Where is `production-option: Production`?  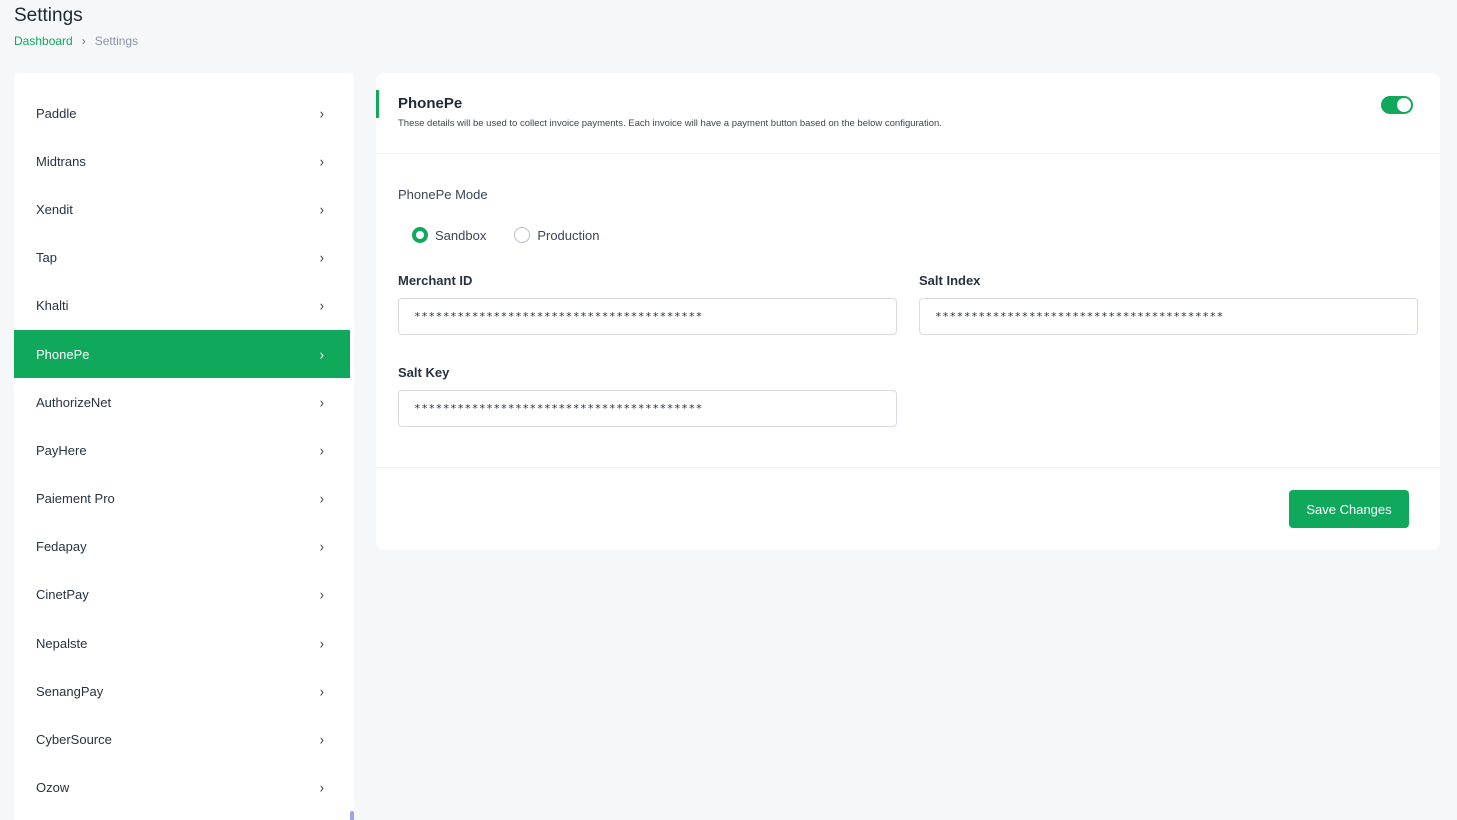 production-option: Production is located at coordinates (556, 235).